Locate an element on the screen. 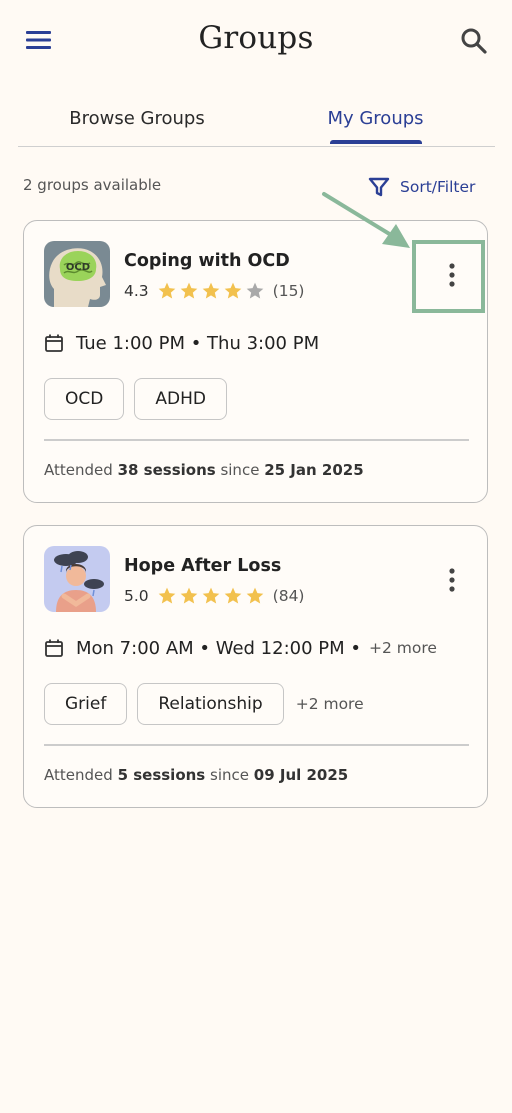 The image size is (512, 1113). tag-chip: OCD is located at coordinates (84, 399).